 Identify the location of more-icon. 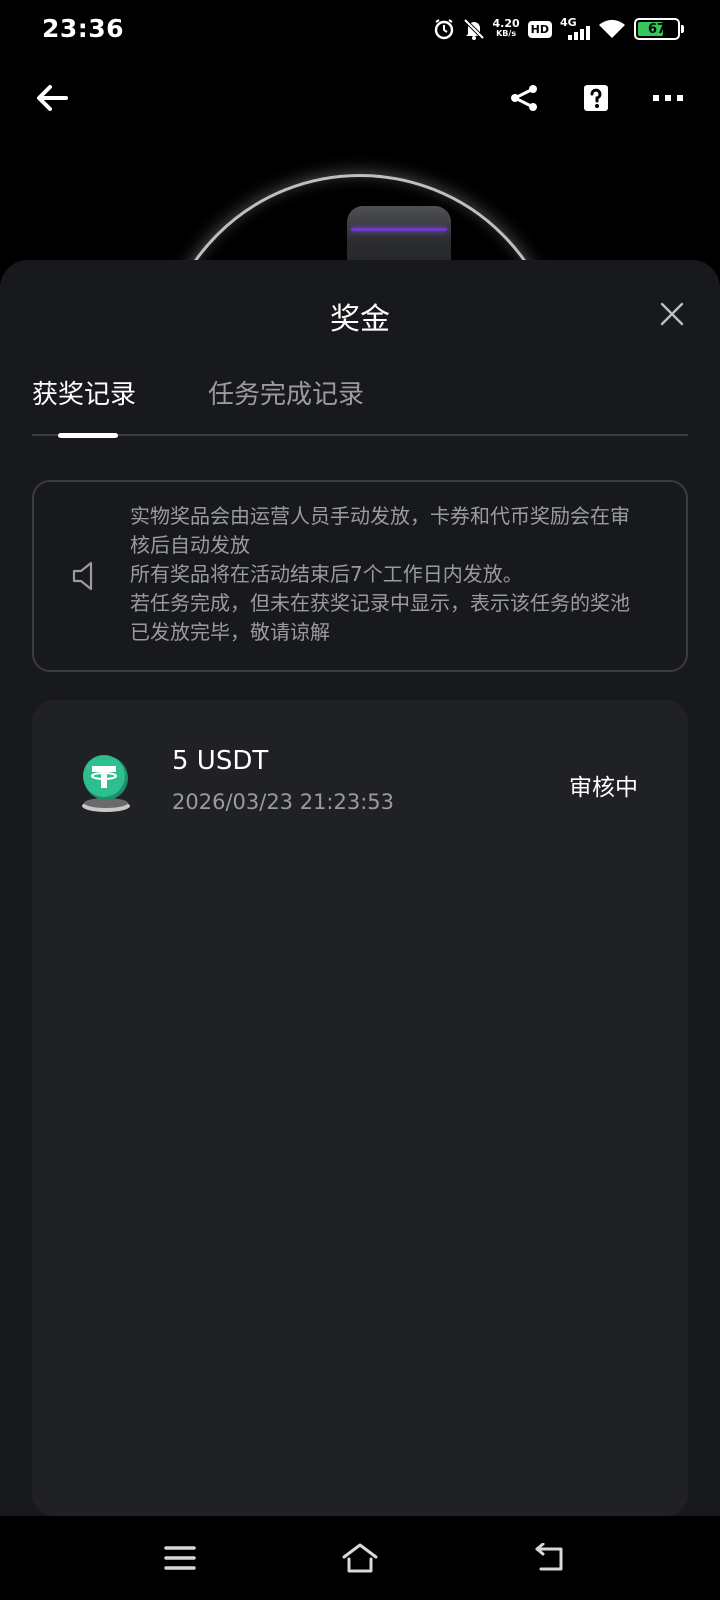
(668, 98).